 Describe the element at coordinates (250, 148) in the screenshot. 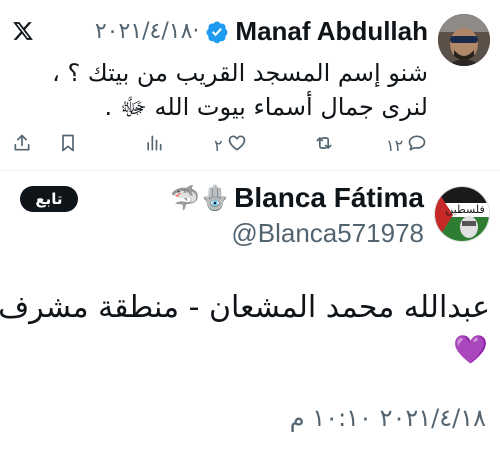

I see `tweet-action-bar: ٢ ١٢` at that location.